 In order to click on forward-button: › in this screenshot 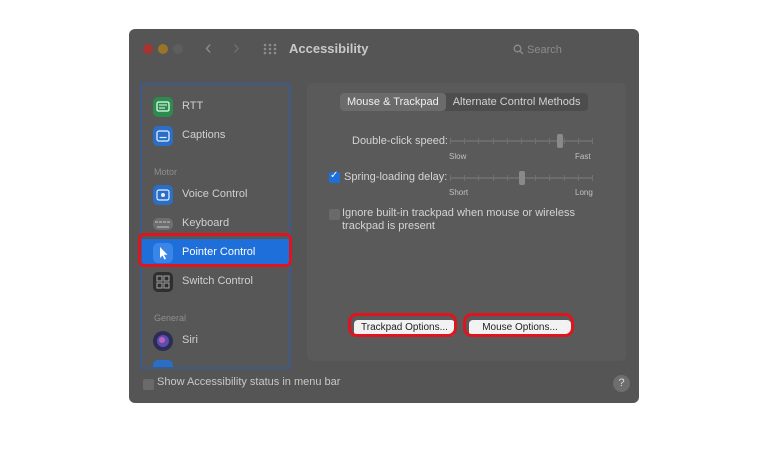, I will do `click(236, 48)`.